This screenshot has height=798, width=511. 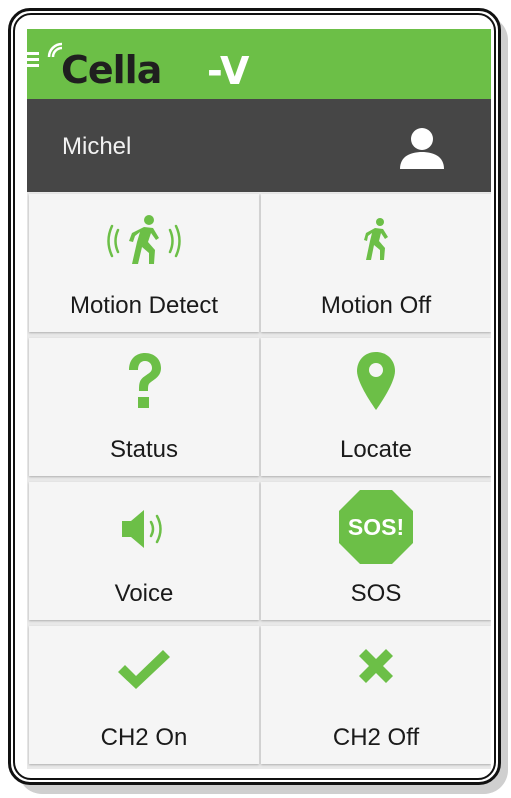 I want to click on tile-label: Voice, so click(x=144, y=593).